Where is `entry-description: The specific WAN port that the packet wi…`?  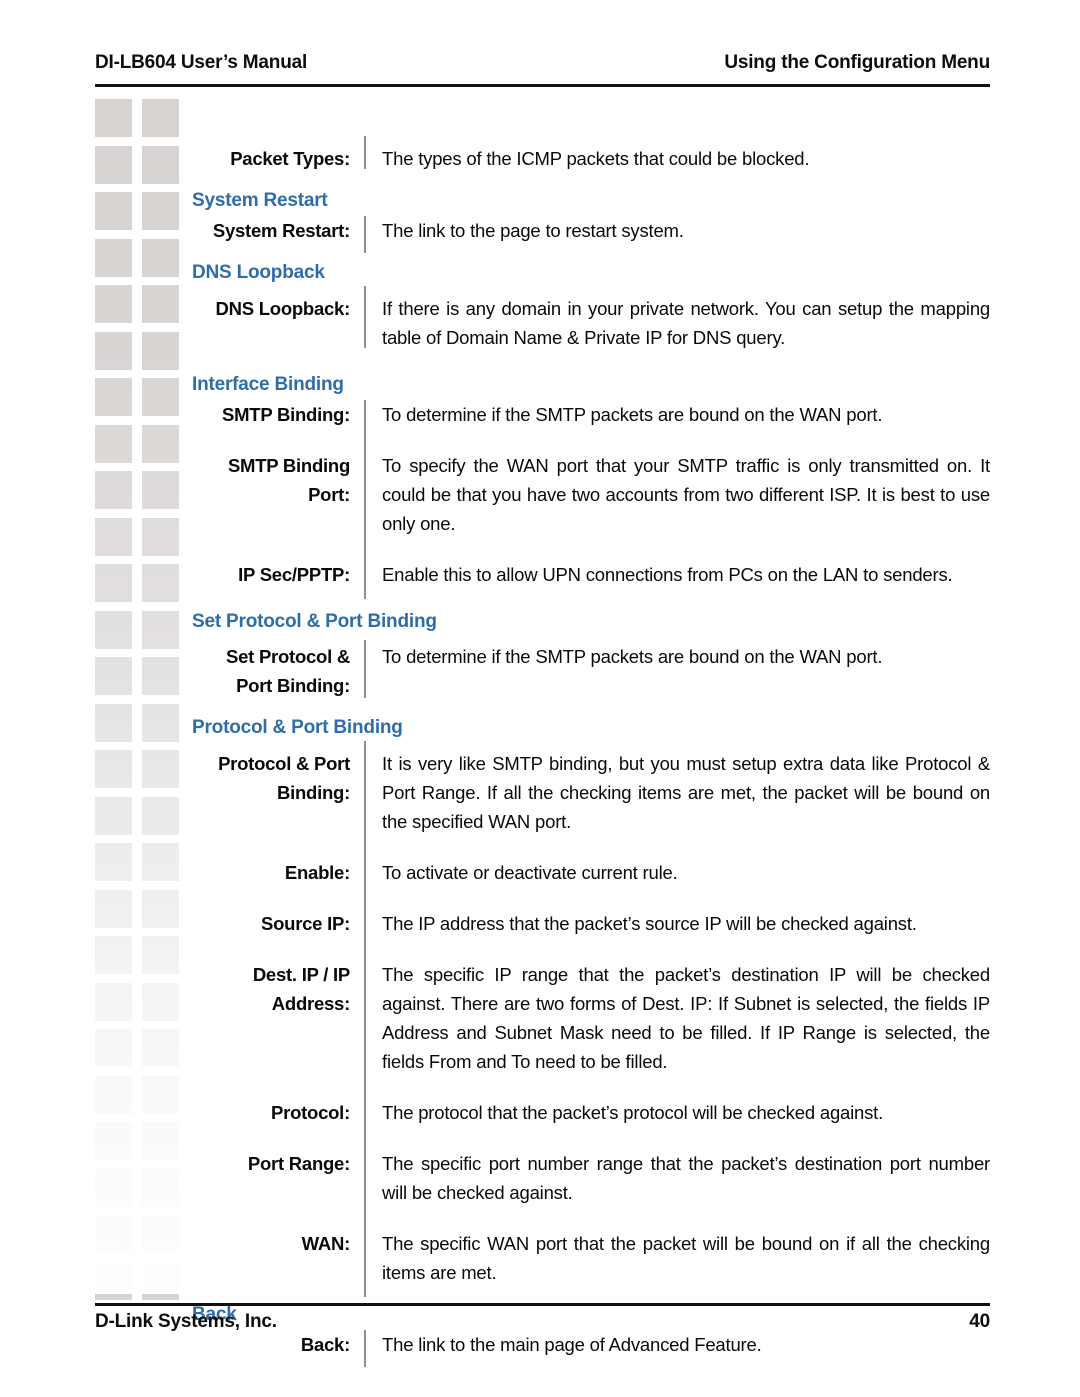 entry-description: The specific WAN port that the packet wi… is located at coordinates (686, 1258).